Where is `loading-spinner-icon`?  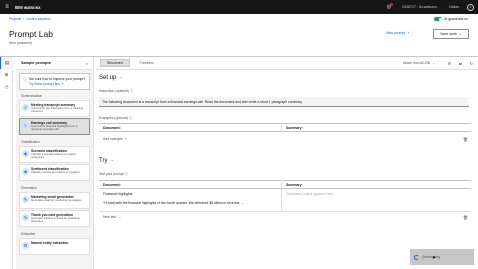 loading-spinner-icon is located at coordinates (416, 257).